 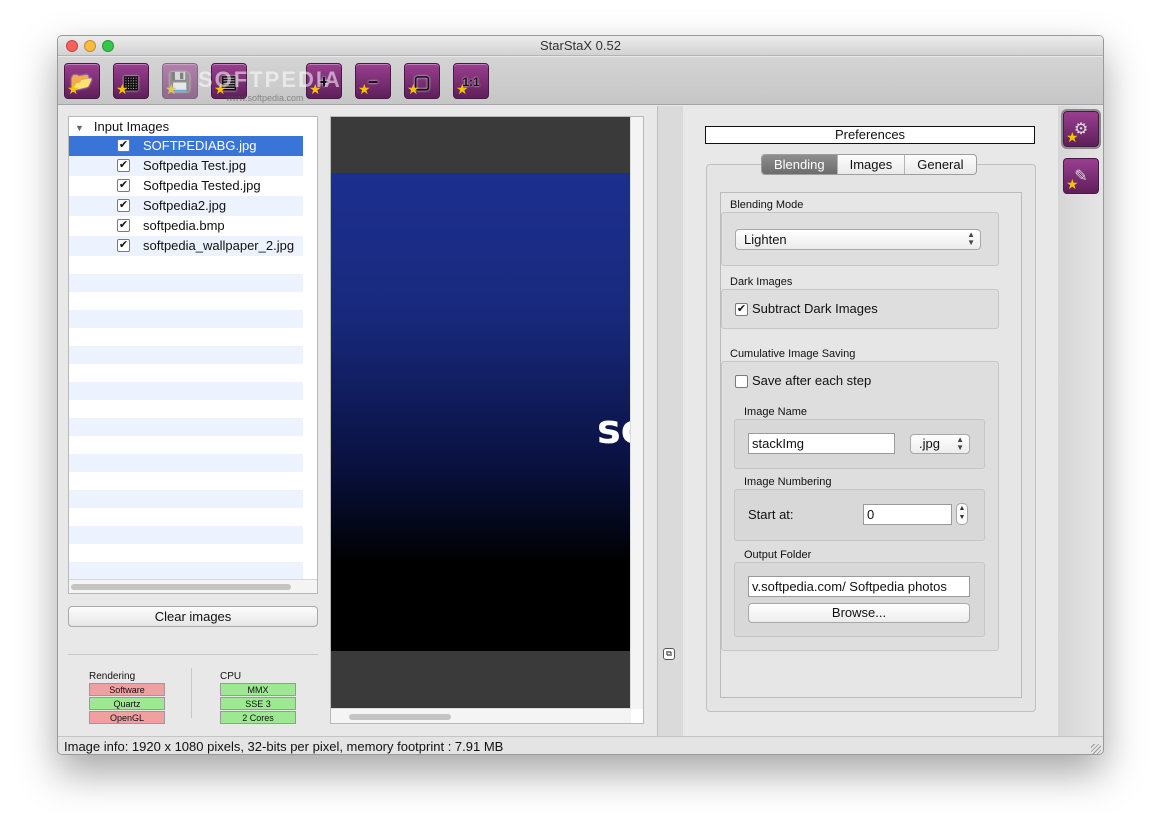 I want to click on fit-to-window-button: ▢ ★, so click(x=422, y=81).